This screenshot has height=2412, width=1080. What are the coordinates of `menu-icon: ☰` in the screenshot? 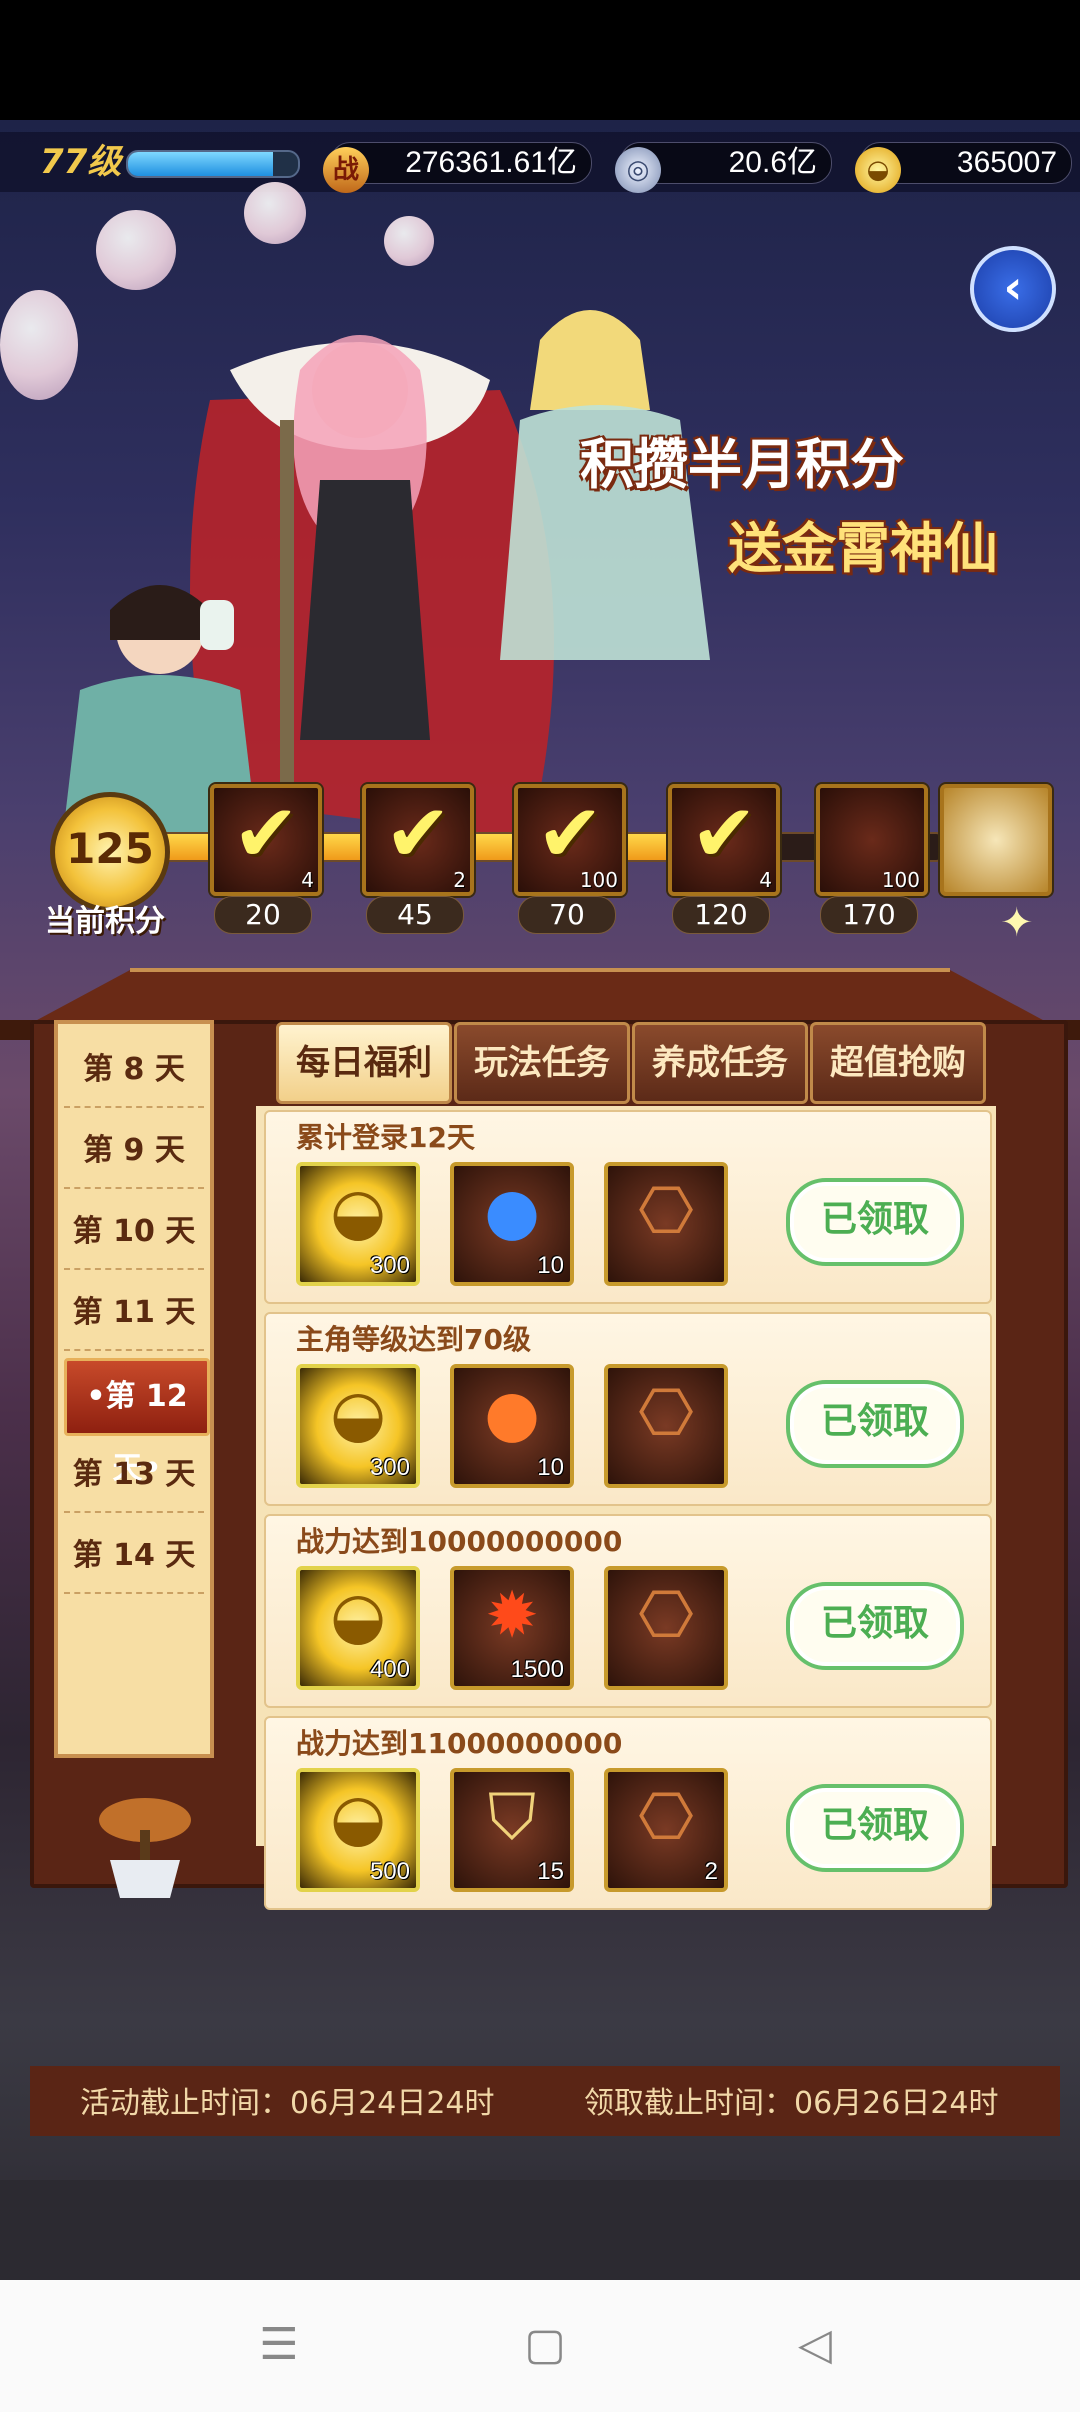 It's located at (279, 2345).